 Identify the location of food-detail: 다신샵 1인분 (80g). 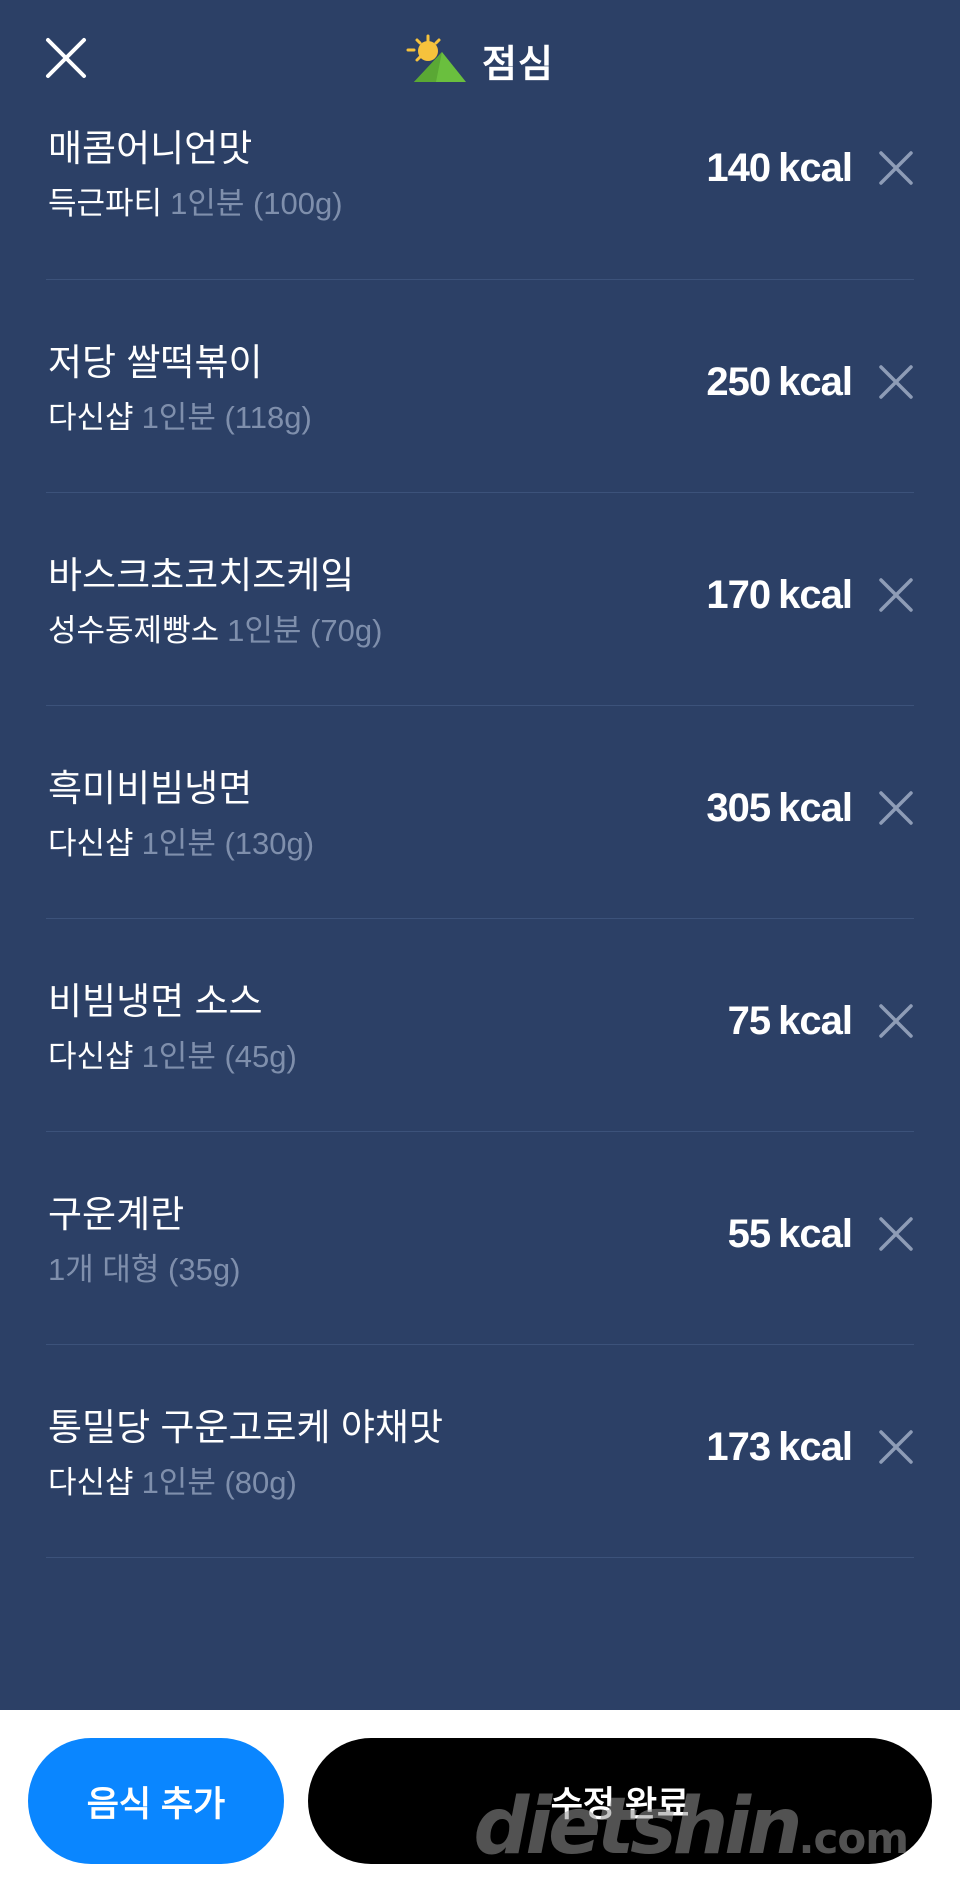
(172, 1479).